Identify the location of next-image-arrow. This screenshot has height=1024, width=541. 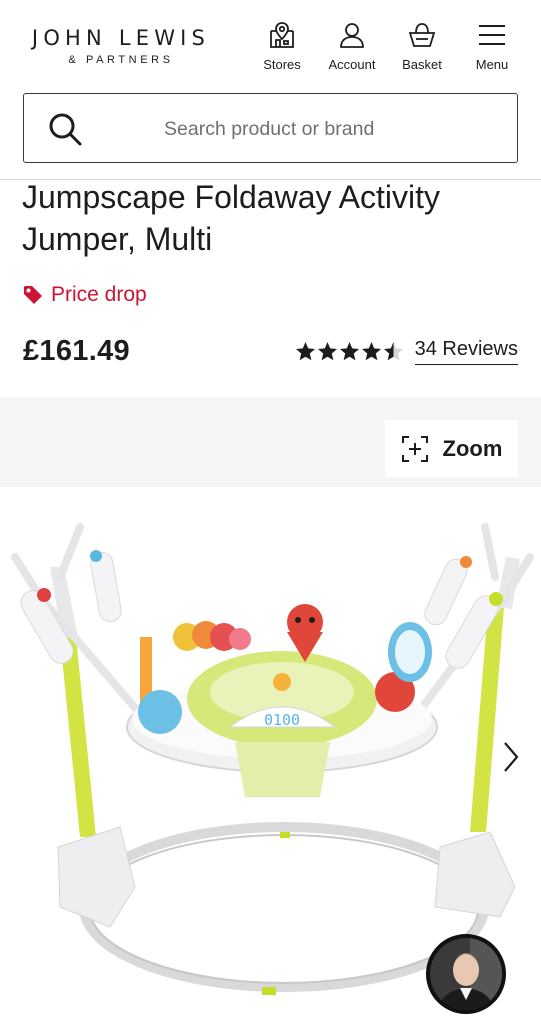
(510, 757).